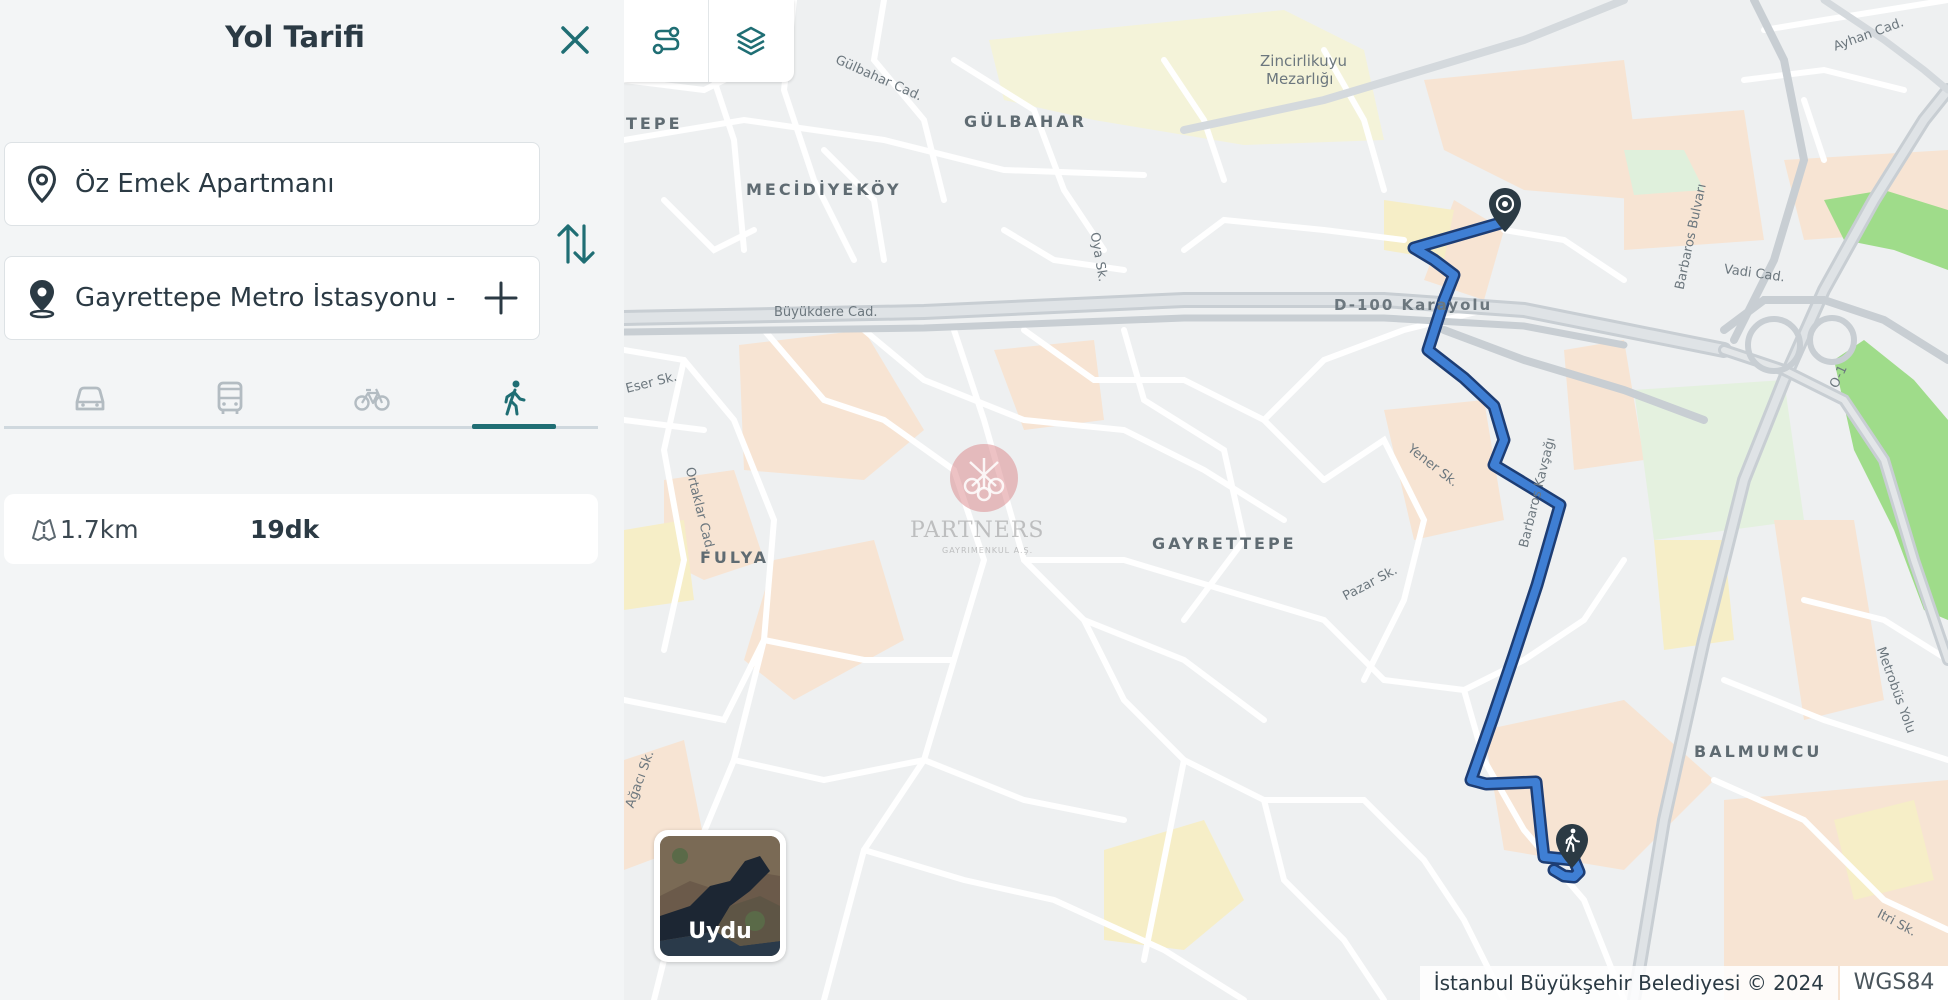 The height and width of the screenshot is (1000, 1948). I want to click on add-stop-button, so click(501, 298).